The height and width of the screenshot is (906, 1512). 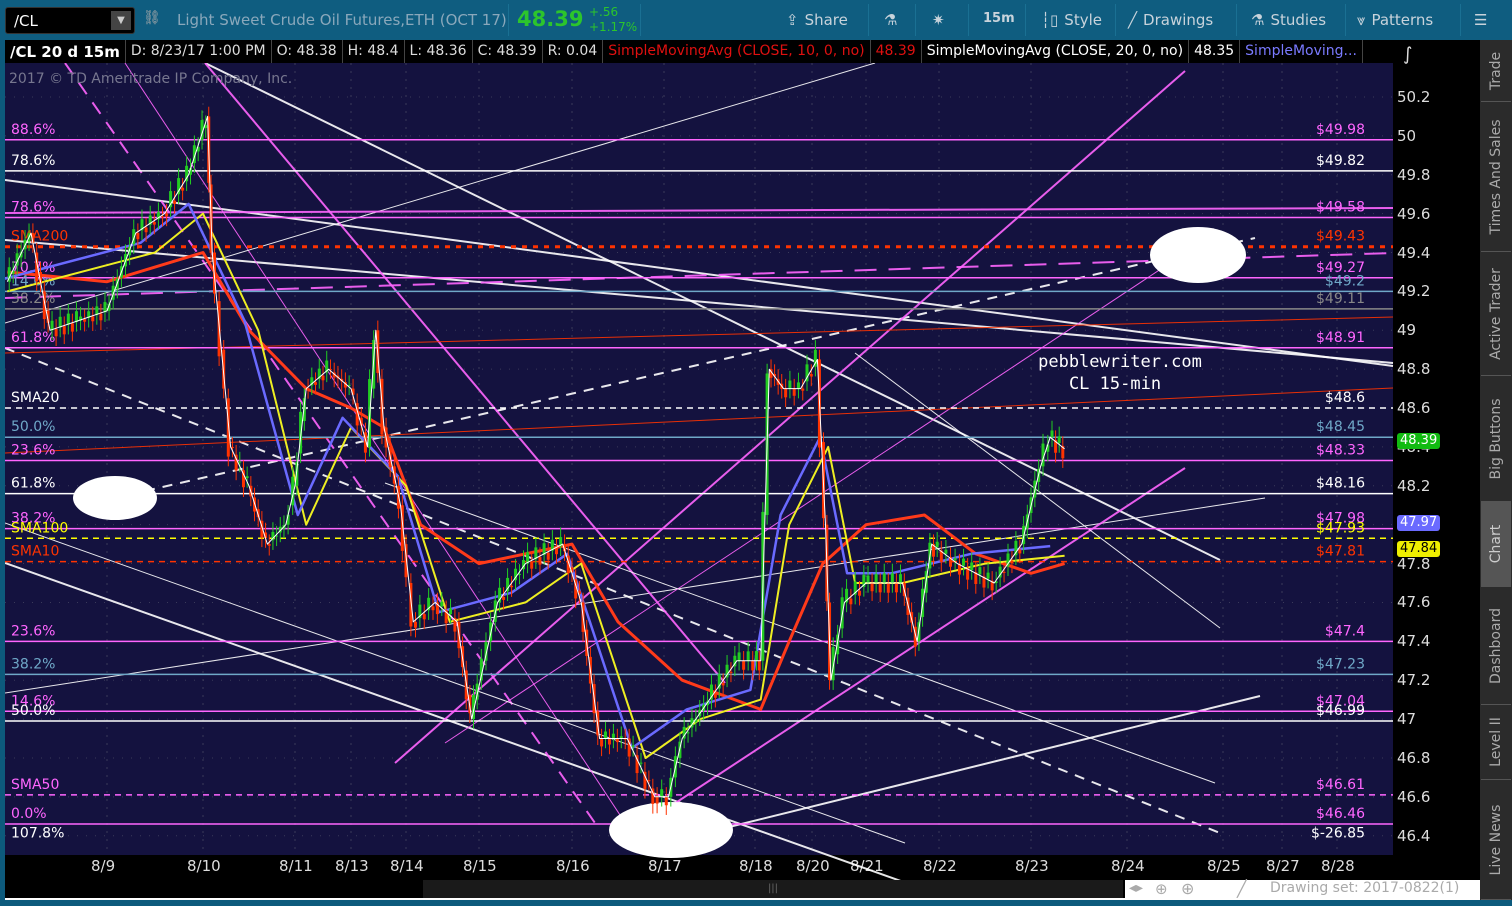 I want to click on flask-button: ⚗, so click(x=890, y=20).